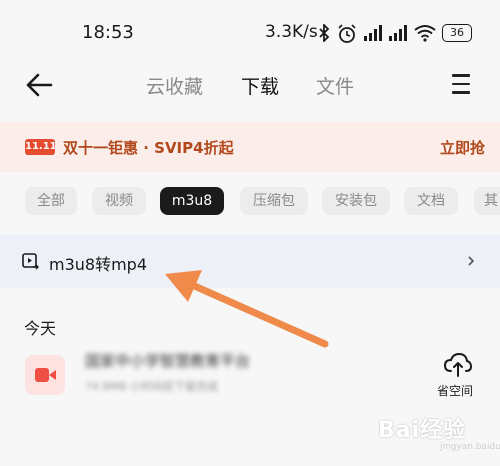 The image size is (500, 466). What do you see at coordinates (347, 33) in the screenshot?
I see `alarm-icon` at bounding box center [347, 33].